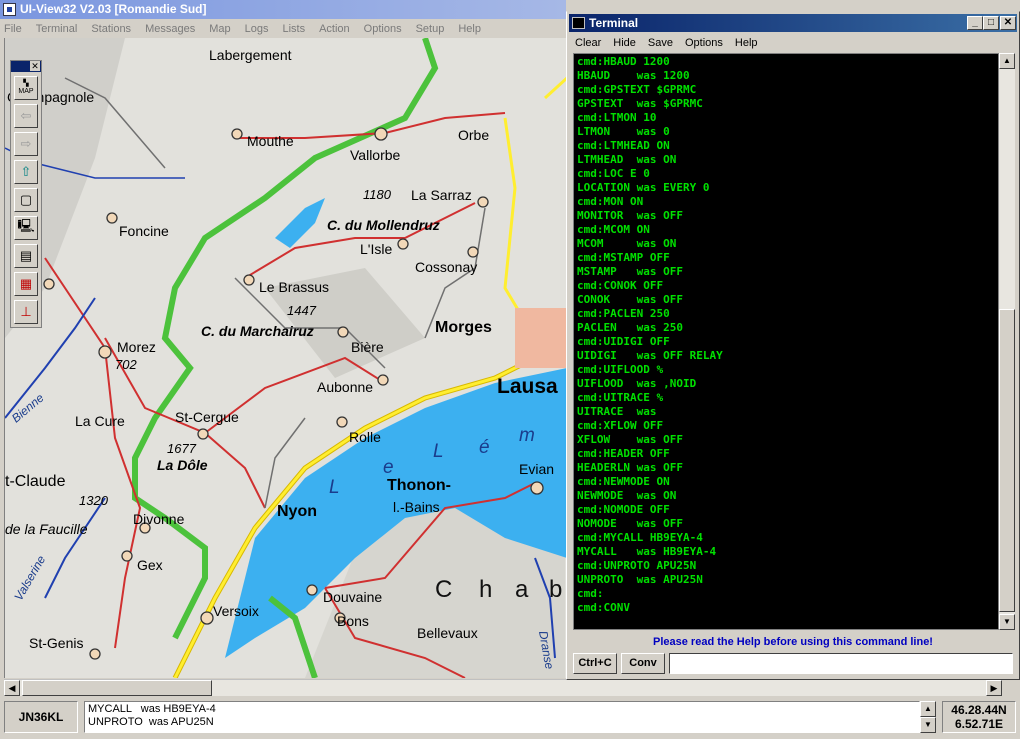 This screenshot has width=1020, height=739. Describe the element at coordinates (35, 481) in the screenshot. I see `place-st-claude: t-Claude` at that location.